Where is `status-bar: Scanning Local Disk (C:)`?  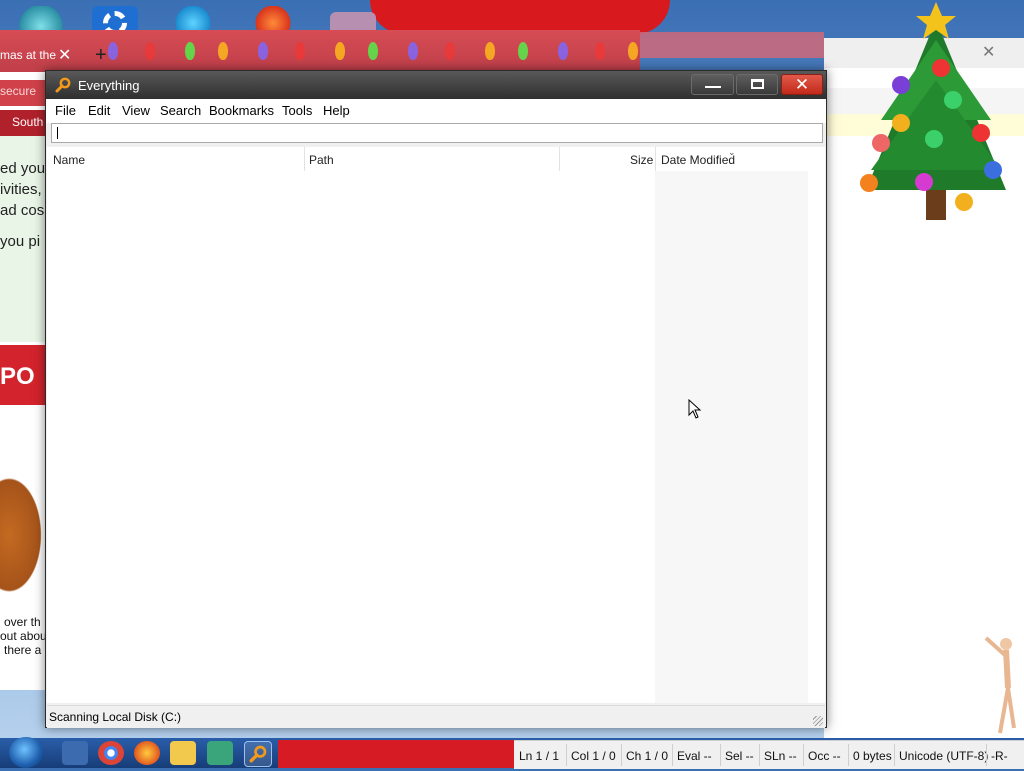
status-bar: Scanning Local Disk (C:) is located at coordinates (436, 716).